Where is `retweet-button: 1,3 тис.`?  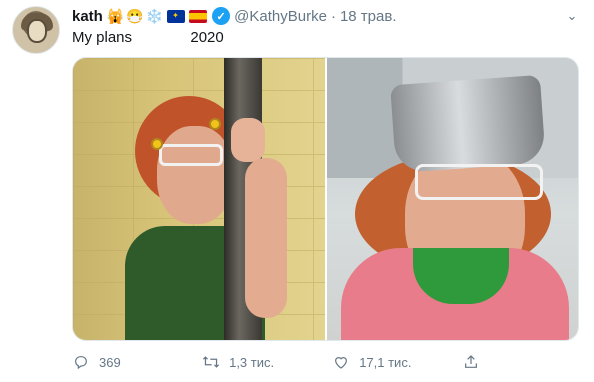 retweet-button: 1,3 тис. is located at coordinates (267, 362).